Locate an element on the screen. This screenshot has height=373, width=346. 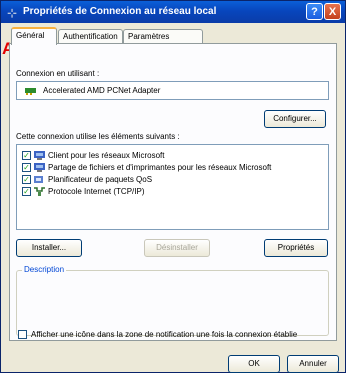
ok-button: OK is located at coordinates (254, 364).